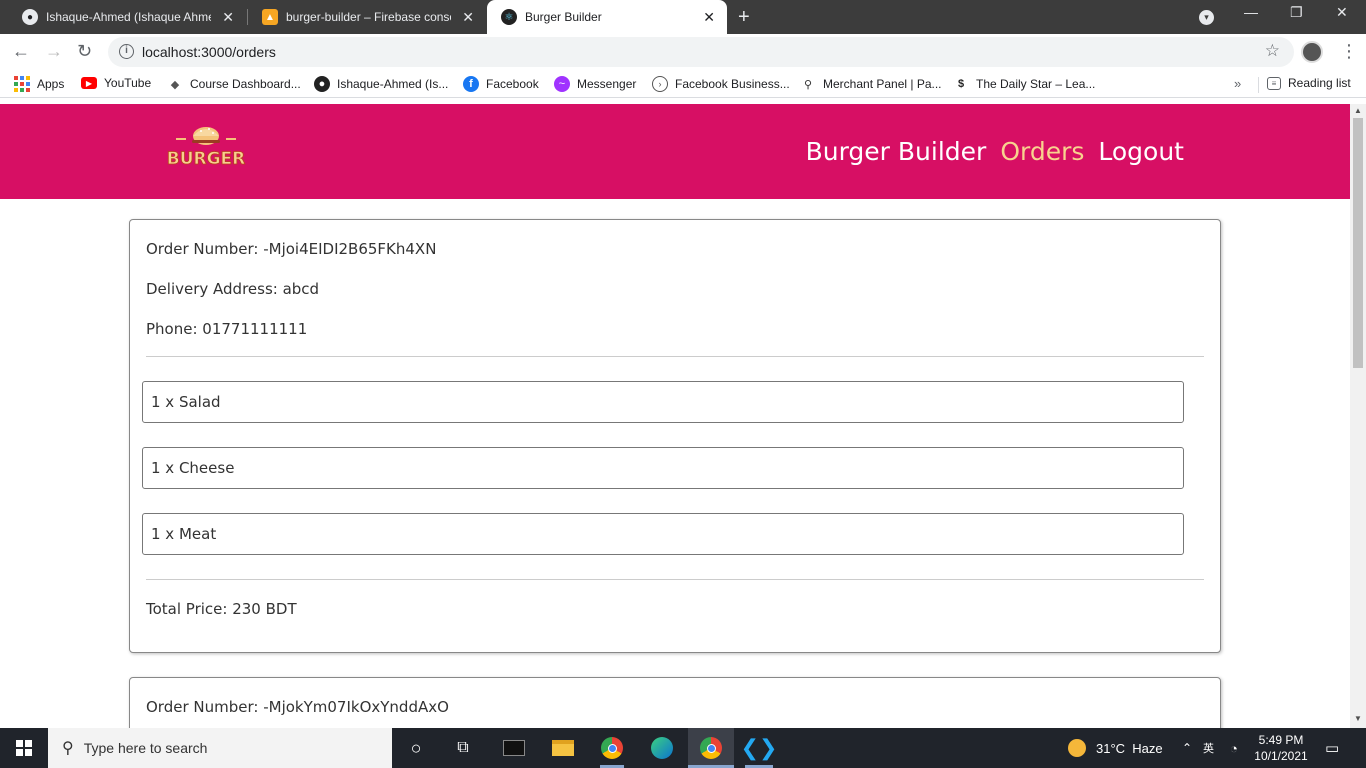 Image resolution: width=1366 pixels, height=768 pixels. I want to click on burger-logo: BURGER, so click(206, 147).